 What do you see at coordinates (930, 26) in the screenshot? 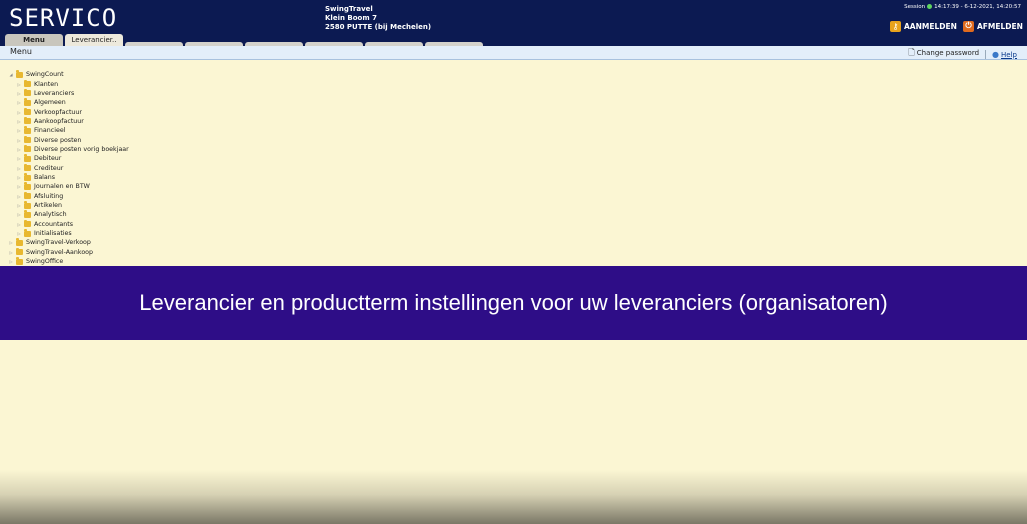
I see `login-label: AANMELDEN` at bounding box center [930, 26].